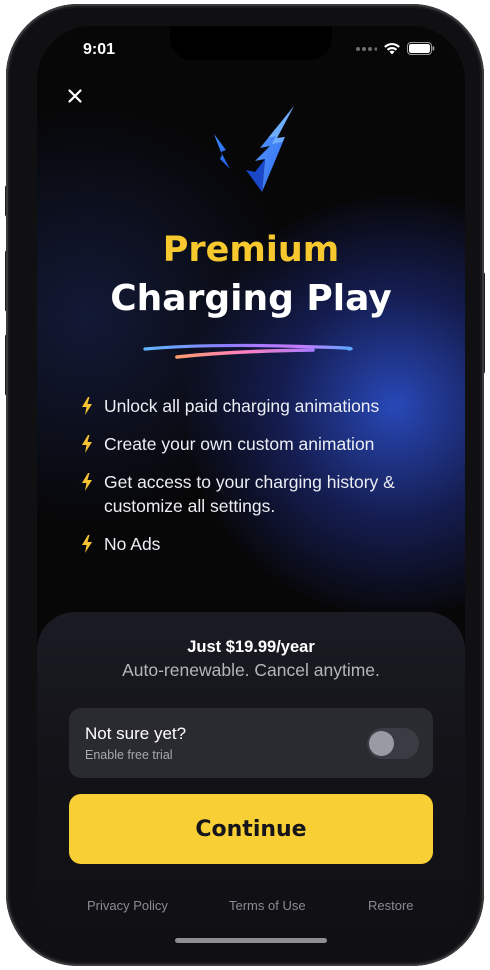  Describe the element at coordinates (392, 49) in the screenshot. I see `wifi-icon` at that location.